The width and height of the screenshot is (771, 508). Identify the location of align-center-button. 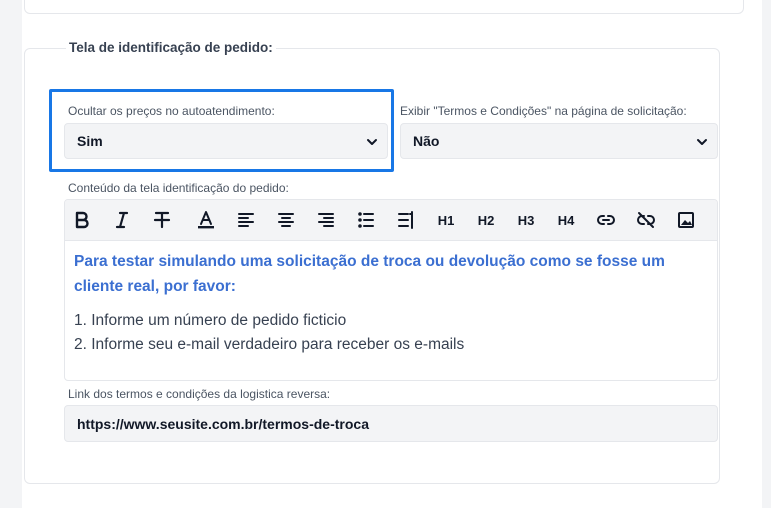
(286, 220).